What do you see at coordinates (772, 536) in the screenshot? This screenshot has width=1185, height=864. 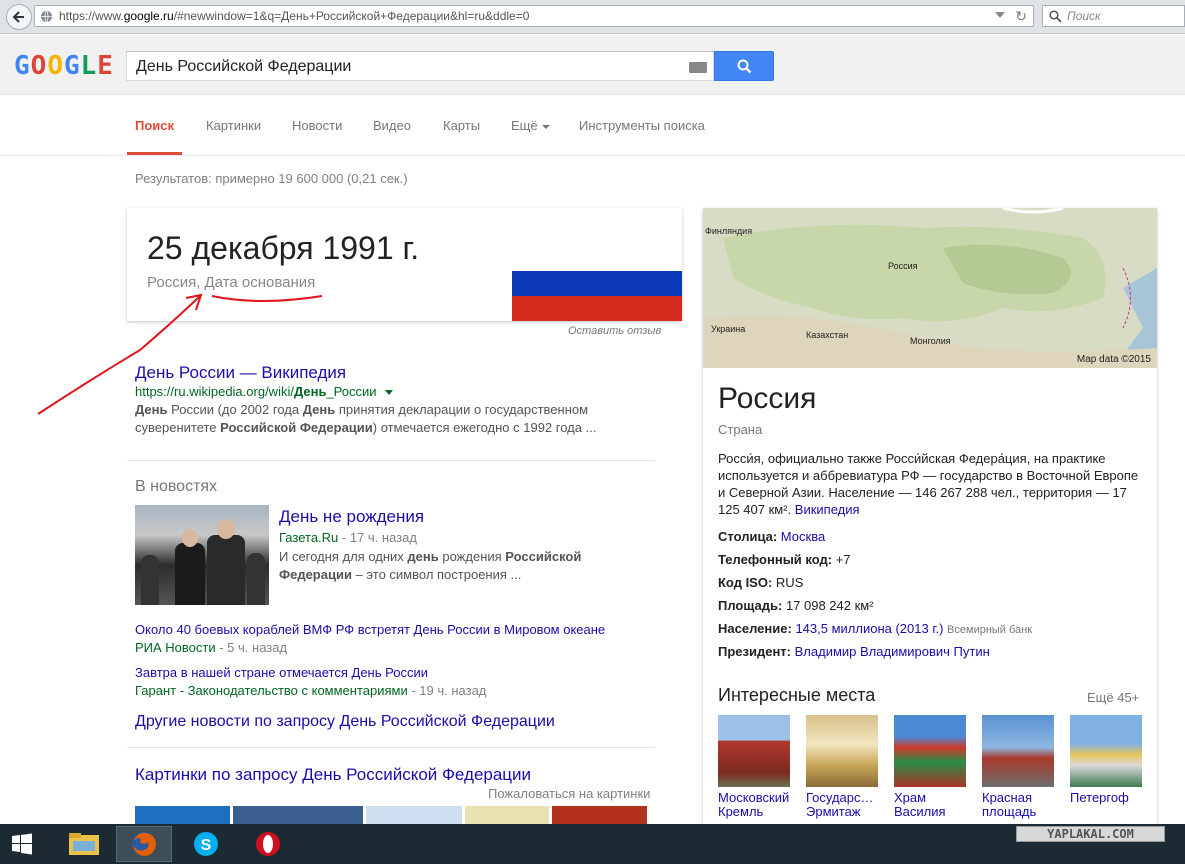 I see `fact-row: Столица: Москва` at bounding box center [772, 536].